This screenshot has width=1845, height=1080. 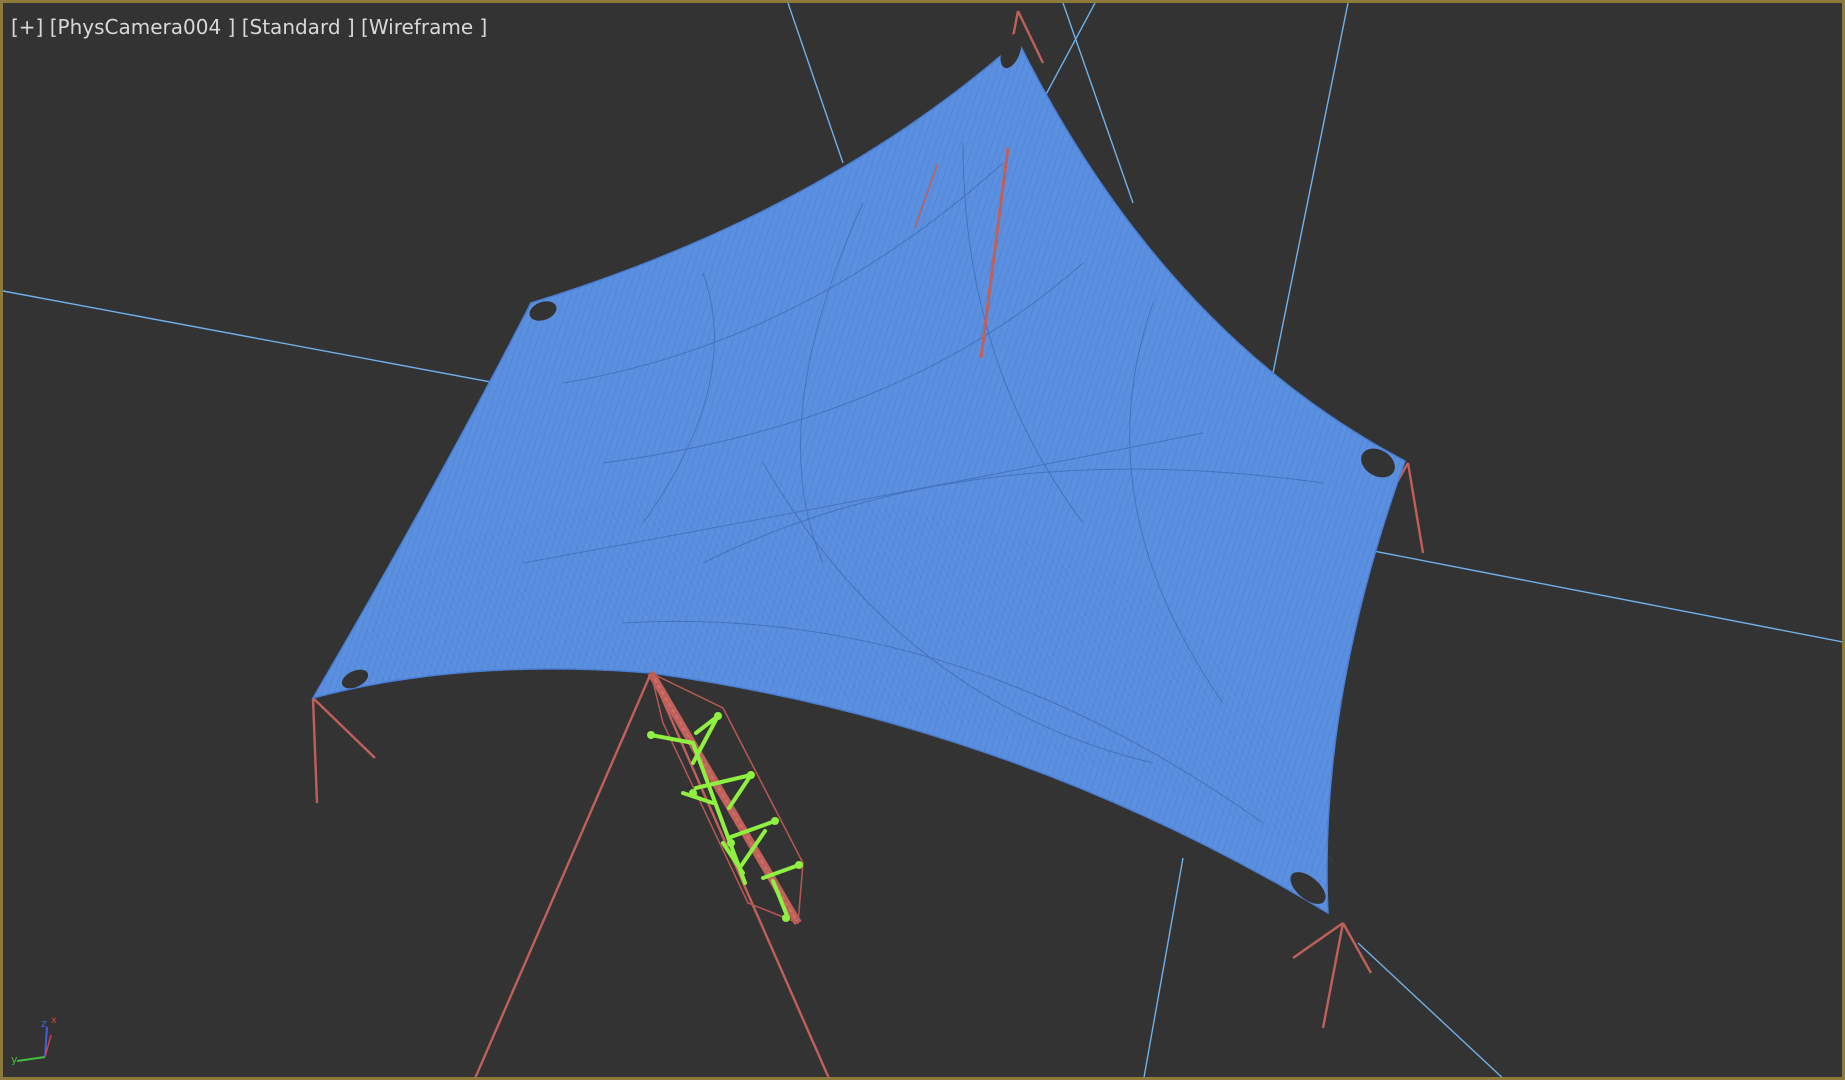 What do you see at coordinates (27, 27) in the screenshot?
I see `viewport-menu-button: [+]` at bounding box center [27, 27].